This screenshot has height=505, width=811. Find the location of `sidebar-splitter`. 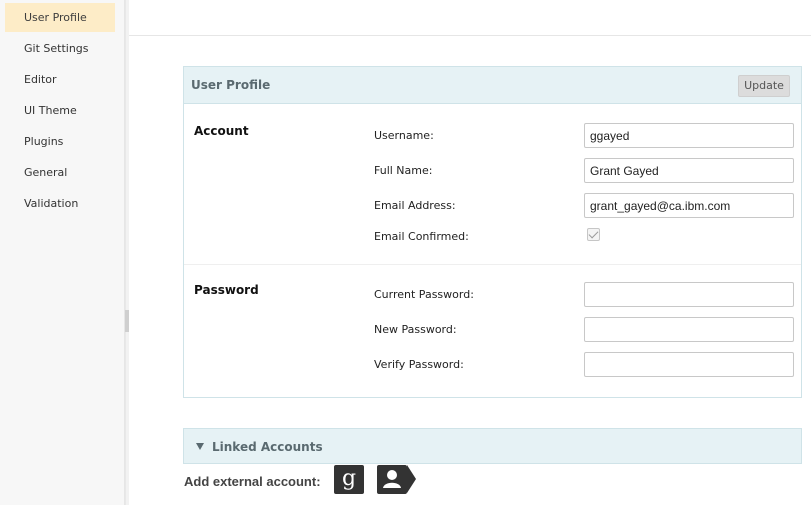

sidebar-splitter is located at coordinates (127, 252).